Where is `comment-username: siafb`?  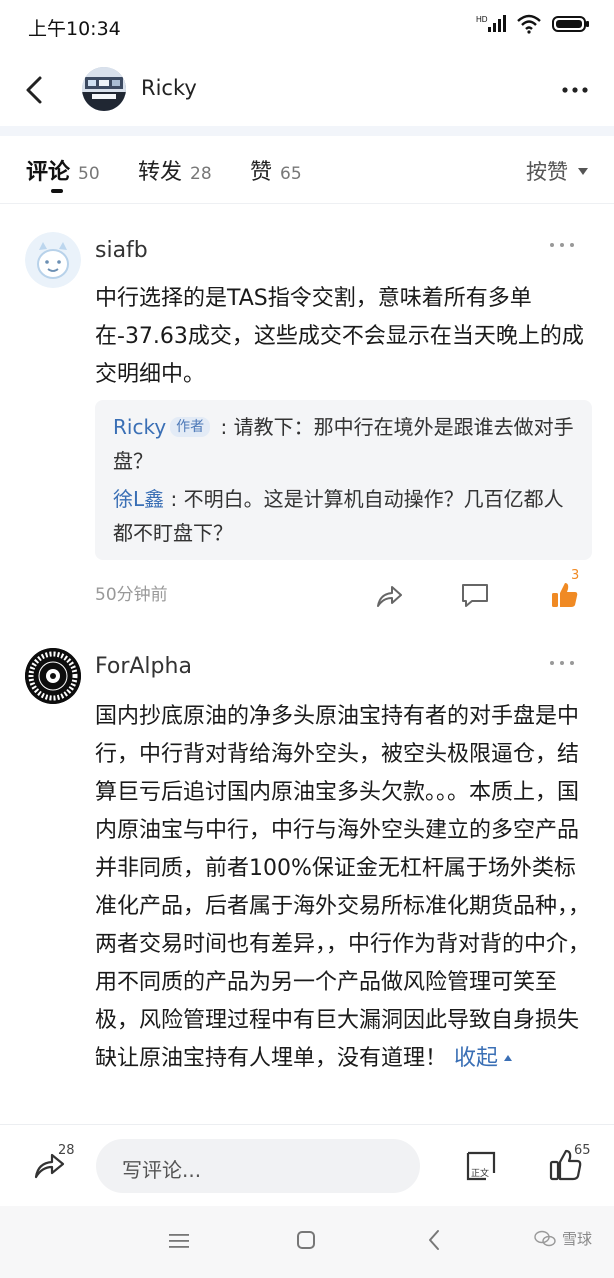 comment-username: siafb is located at coordinates (121, 250).